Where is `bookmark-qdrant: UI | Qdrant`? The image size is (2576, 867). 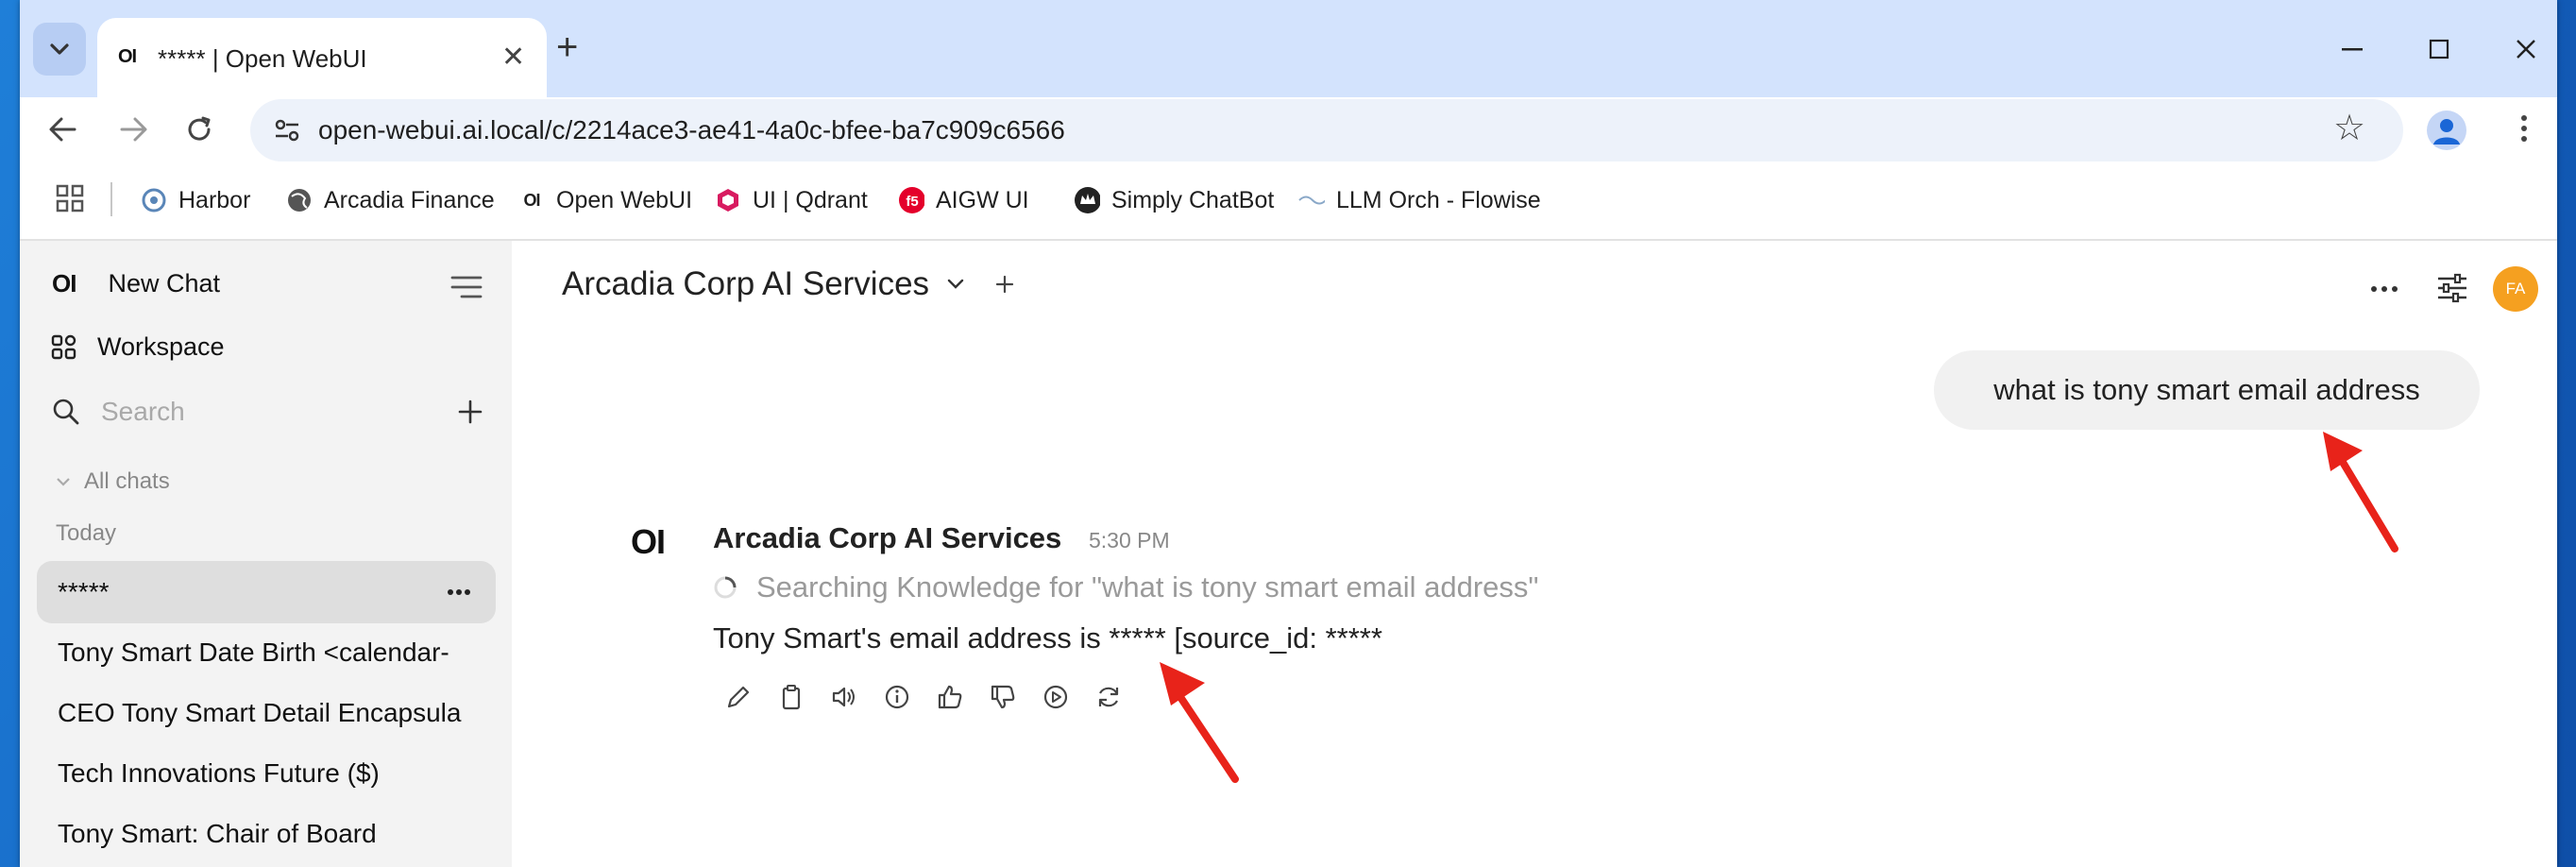
bookmark-qdrant: UI | Qdrant is located at coordinates (791, 200).